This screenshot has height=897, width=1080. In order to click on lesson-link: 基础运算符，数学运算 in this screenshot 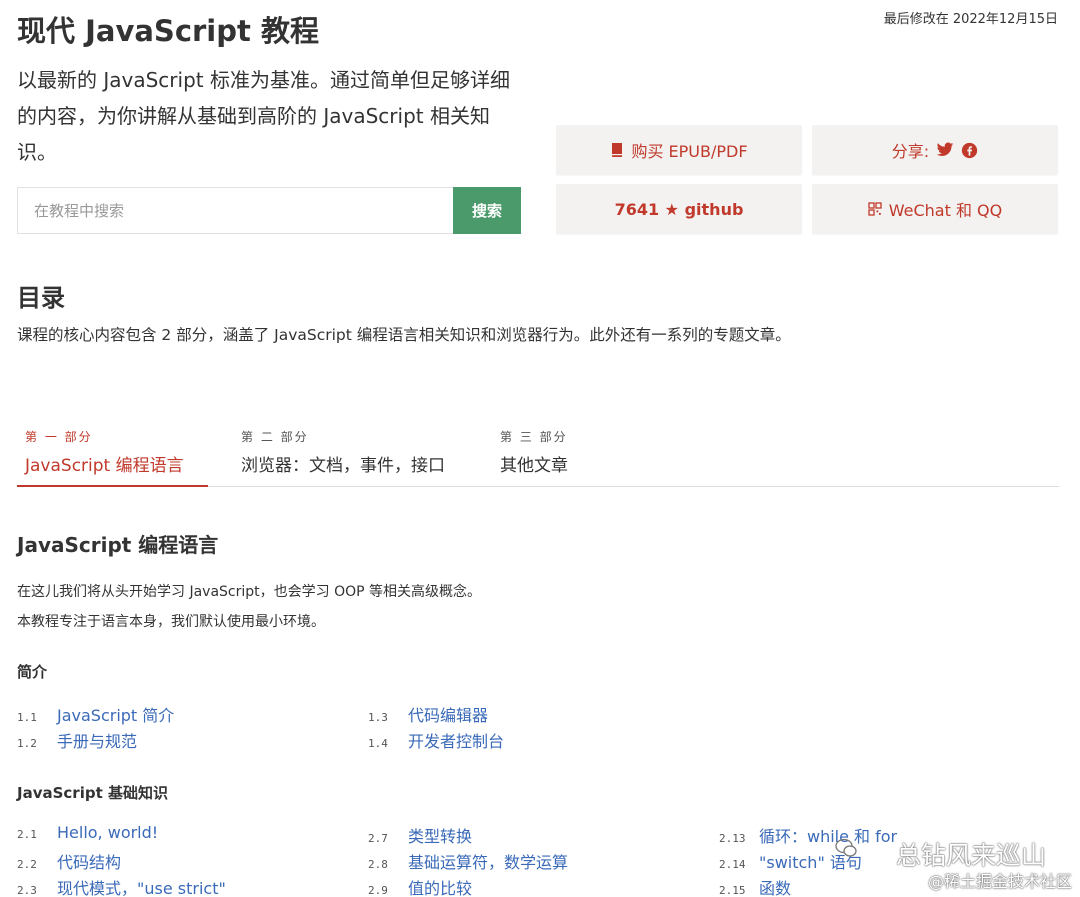, I will do `click(488, 861)`.